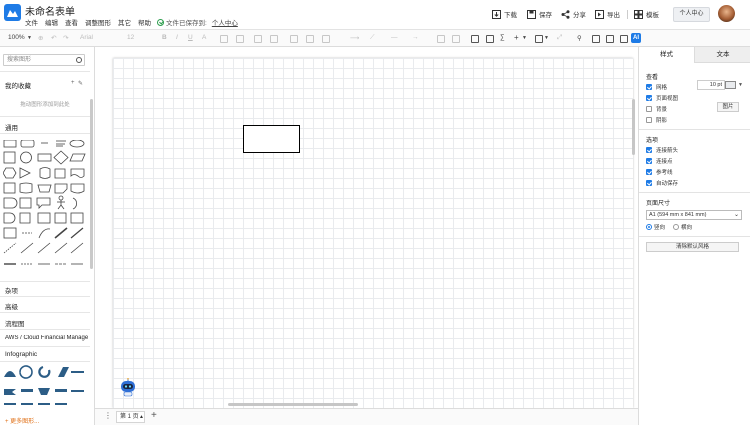 Image resolution: width=750 pixels, height=425 pixels. What do you see at coordinates (61, 157) in the screenshot?
I see `shape-diamond` at bounding box center [61, 157].